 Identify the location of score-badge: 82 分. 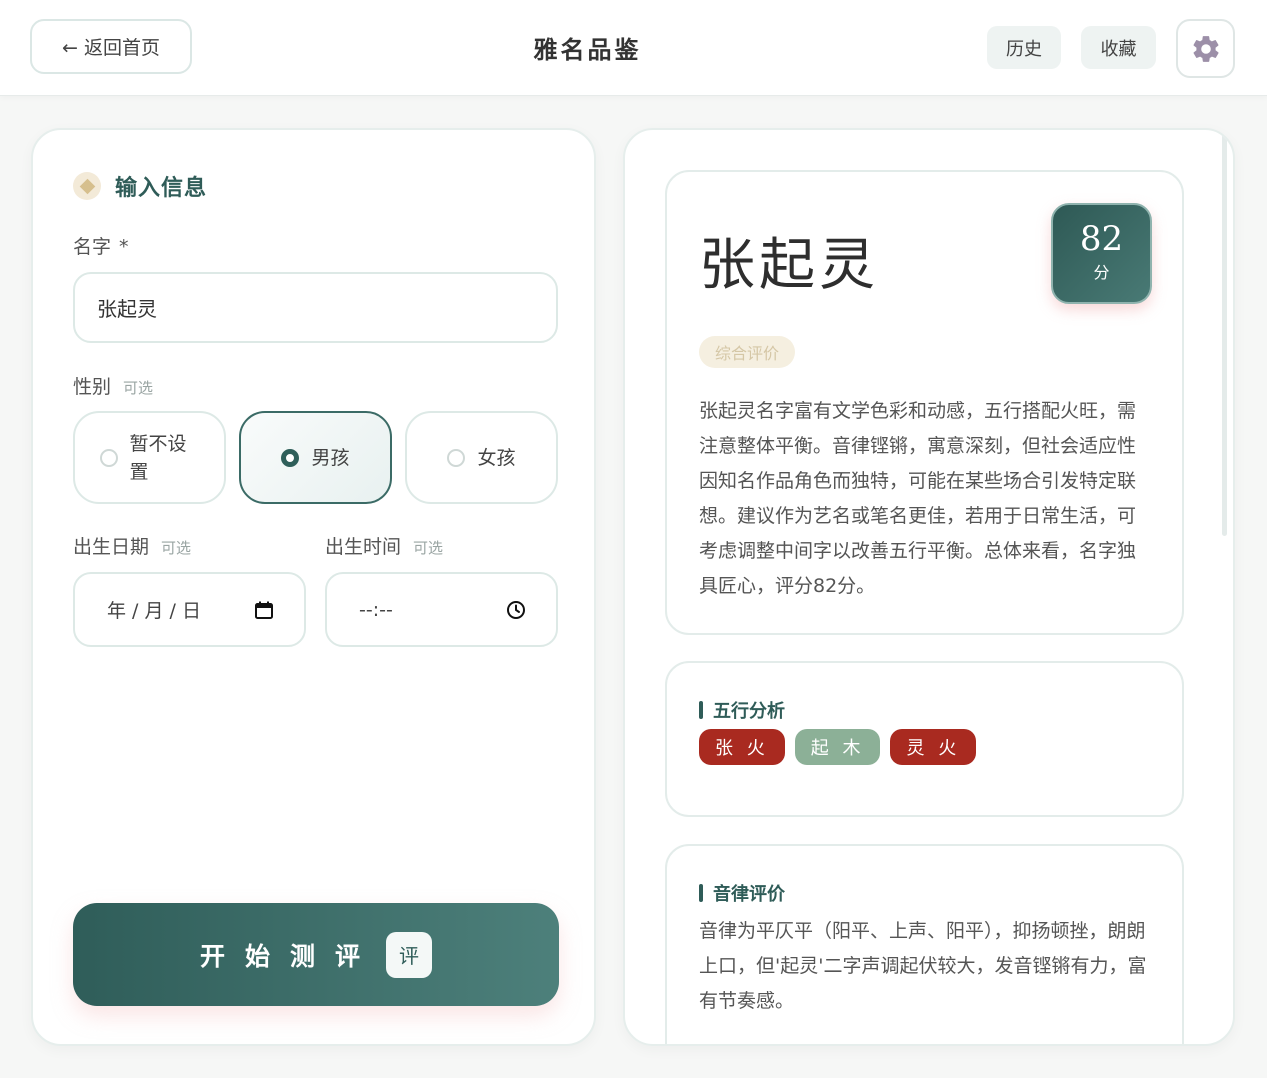
(1101, 253).